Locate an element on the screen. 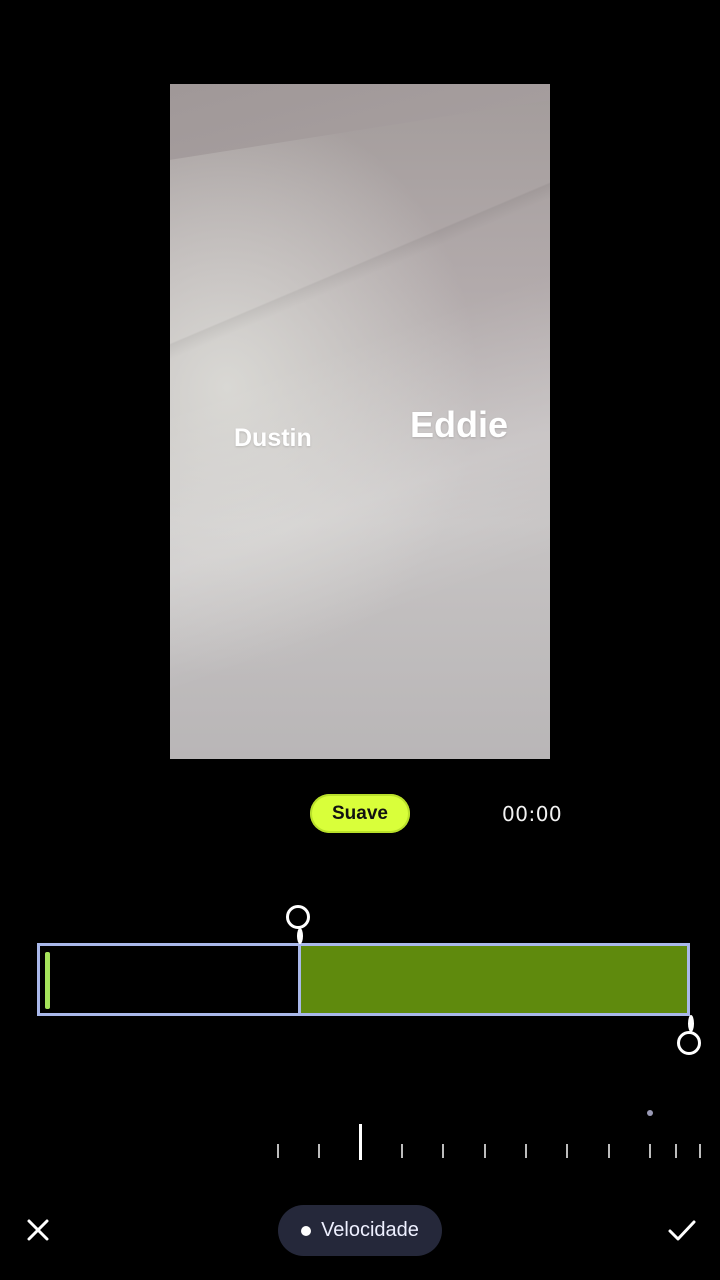  split-handle-stem is located at coordinates (300, 936).